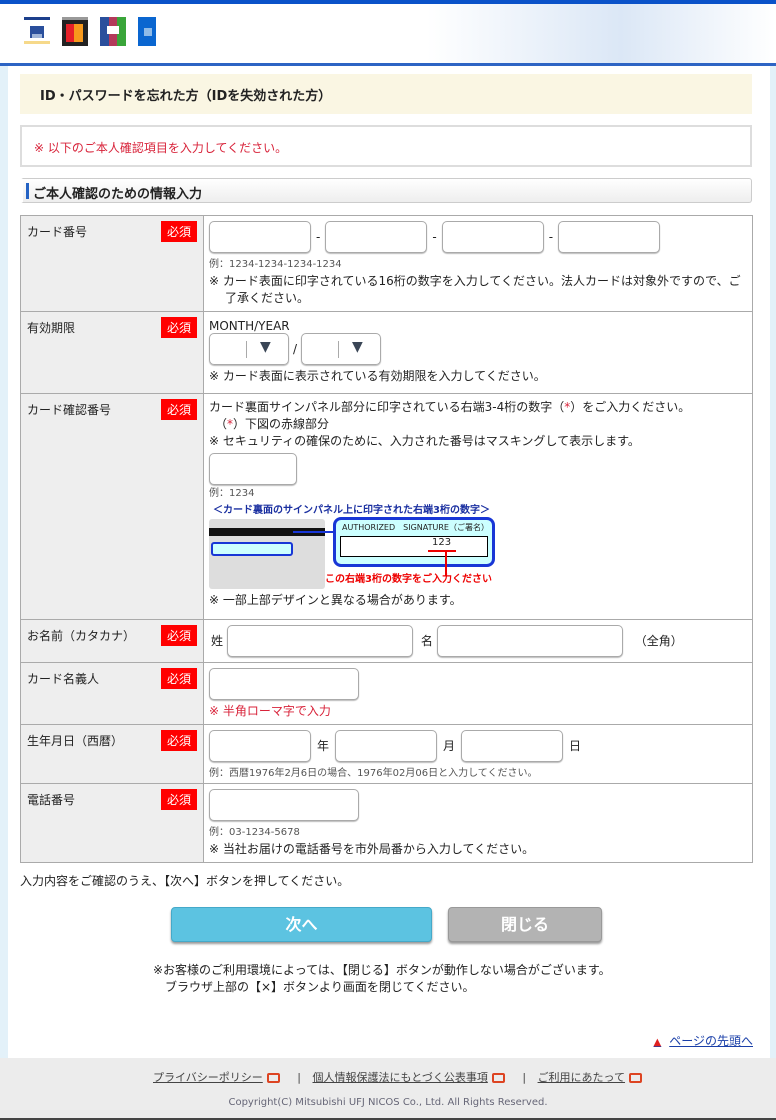  I want to click on card-number-4-input, so click(609, 237).